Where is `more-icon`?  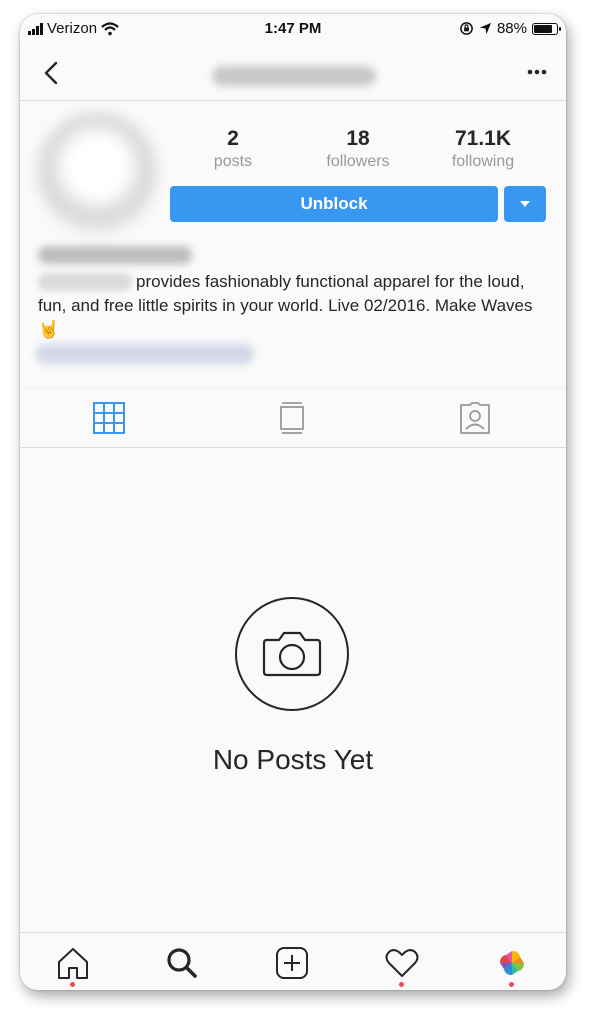
more-icon is located at coordinates (537, 72).